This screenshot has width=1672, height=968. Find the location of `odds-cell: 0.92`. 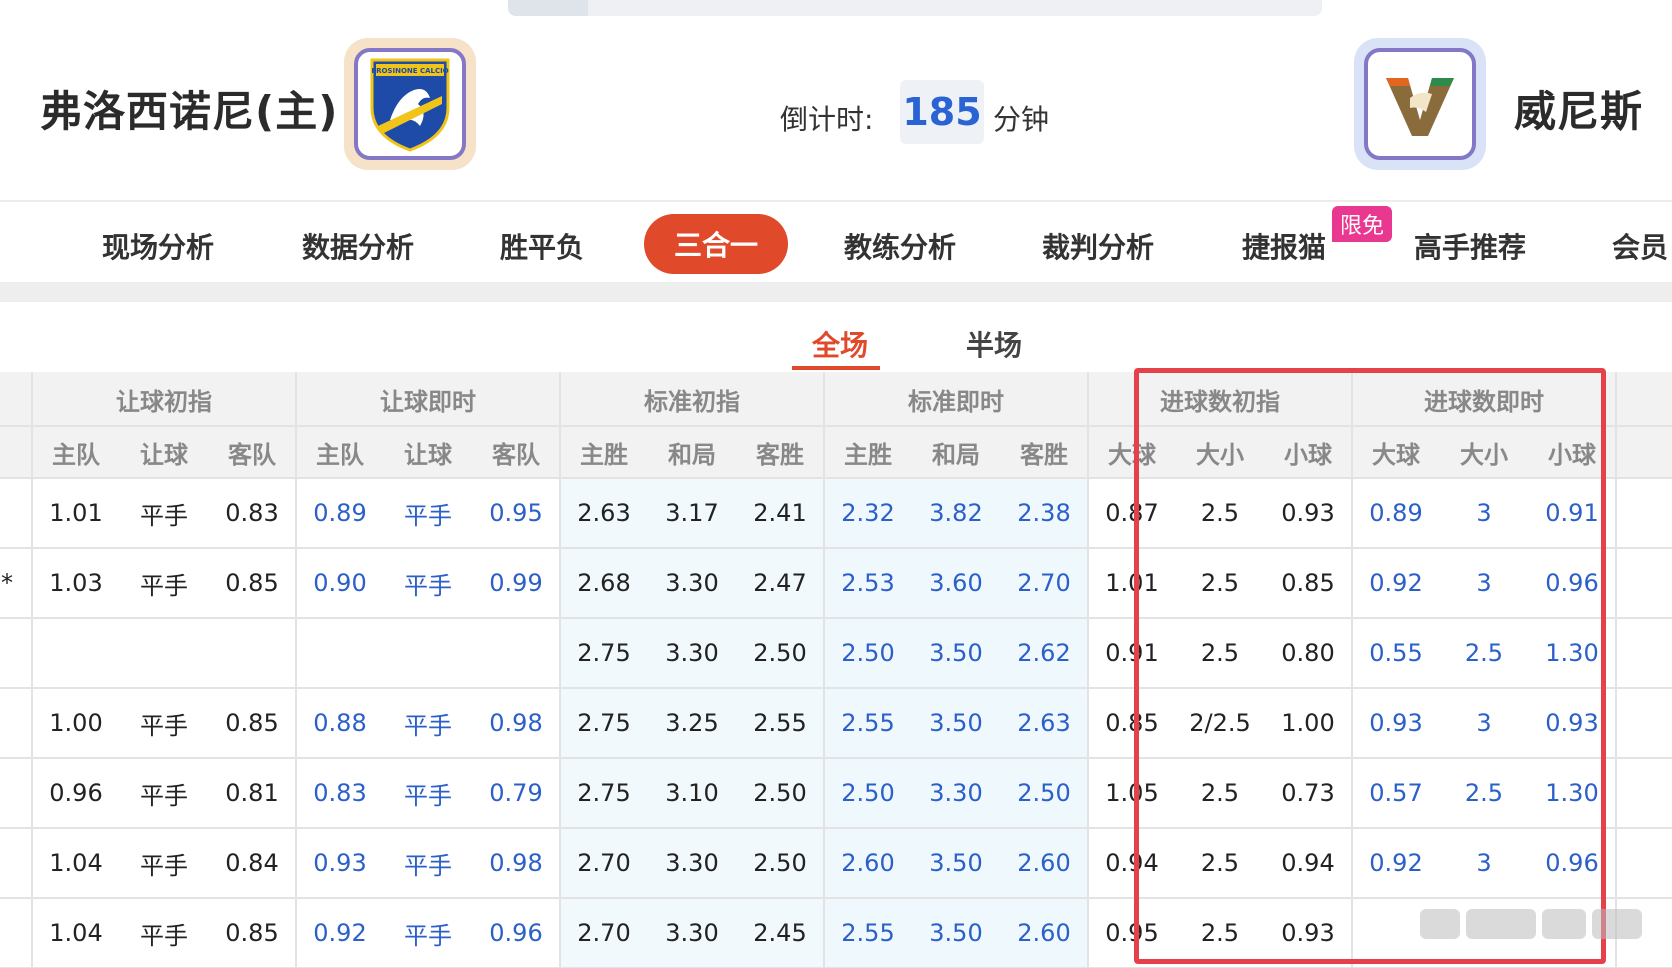

odds-cell: 0.92 is located at coordinates (340, 933).